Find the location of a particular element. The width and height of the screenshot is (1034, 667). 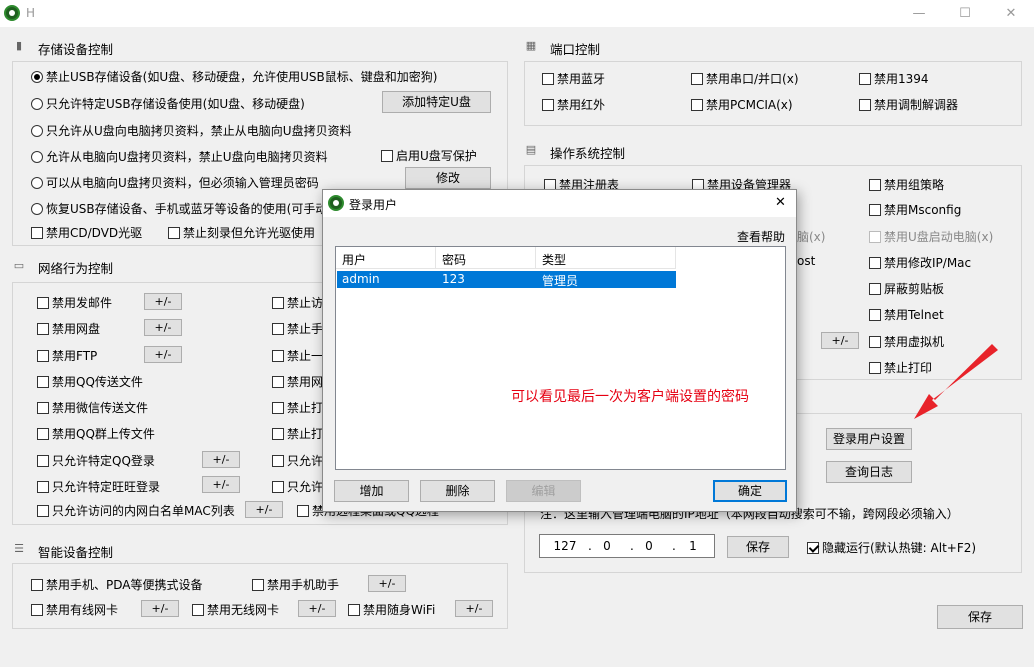

net-right-item: 禁止一 is located at coordinates (297, 355).